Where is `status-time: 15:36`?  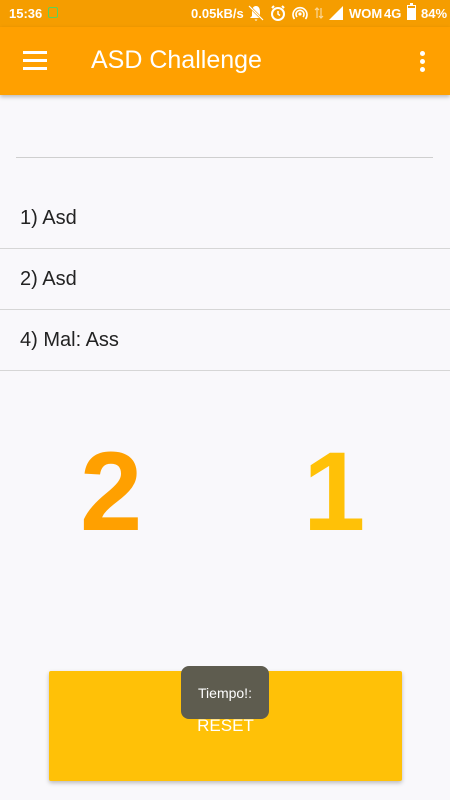
status-time: 15:36 is located at coordinates (26, 13).